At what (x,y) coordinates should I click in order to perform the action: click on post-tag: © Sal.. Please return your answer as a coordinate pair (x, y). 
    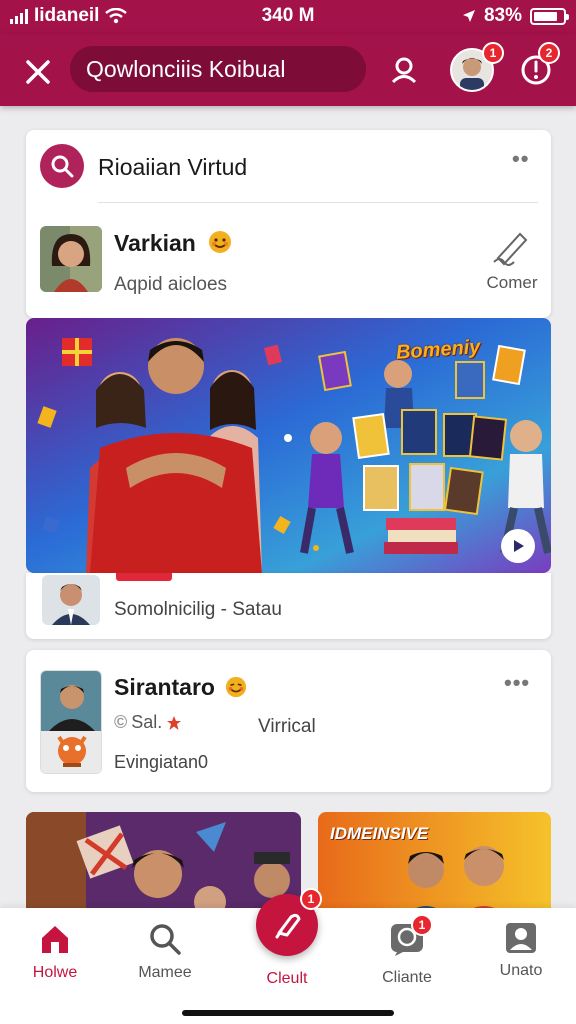
    Looking at the image, I should click on (148, 722).